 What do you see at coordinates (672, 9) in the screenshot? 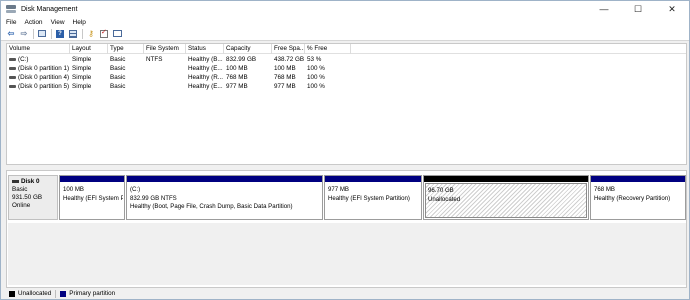
I see `close-button: ✕` at bounding box center [672, 9].